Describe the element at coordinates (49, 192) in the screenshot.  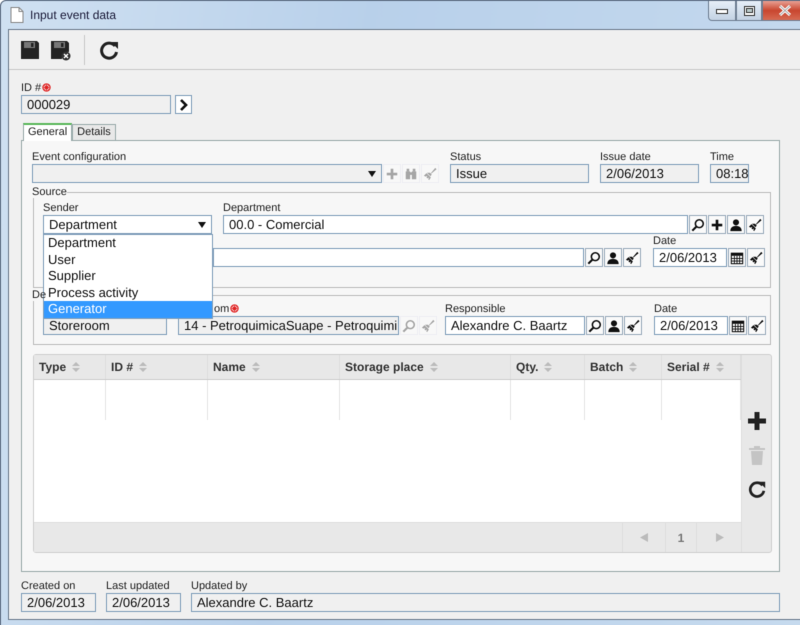
I see `section-label: Source` at that location.